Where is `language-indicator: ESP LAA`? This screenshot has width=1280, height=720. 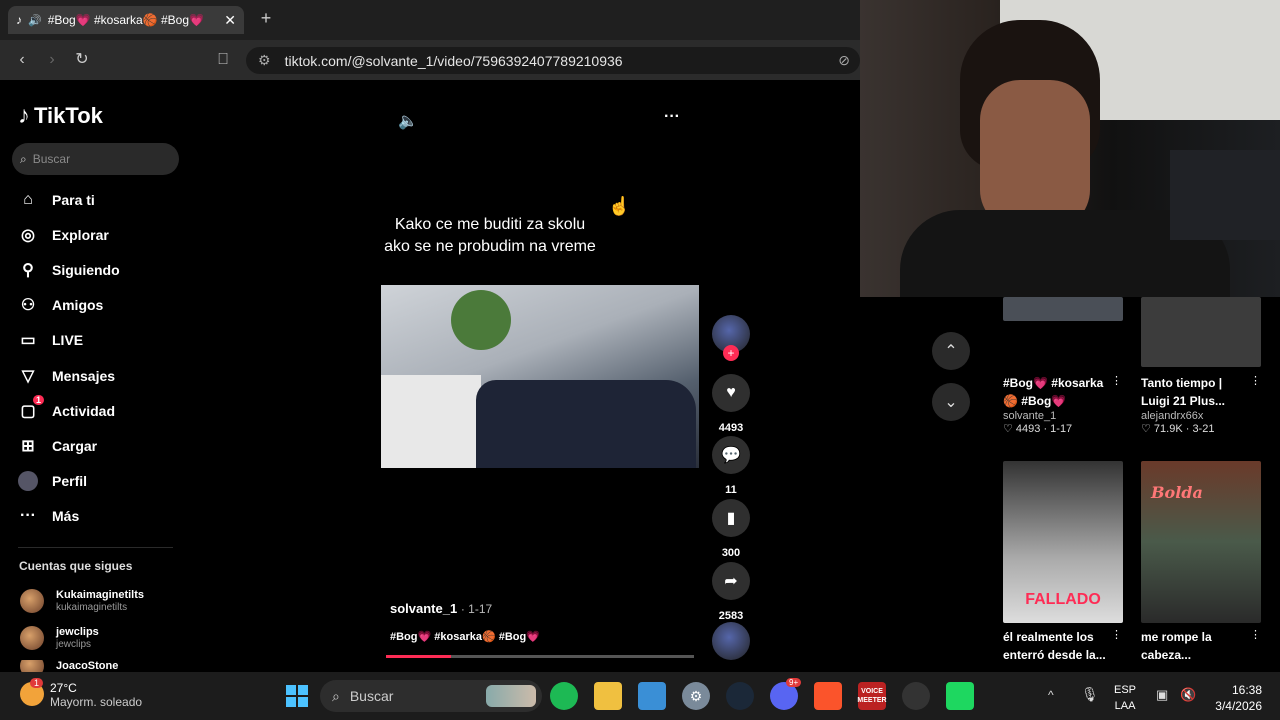 language-indicator: ESP LAA is located at coordinates (1125, 698).